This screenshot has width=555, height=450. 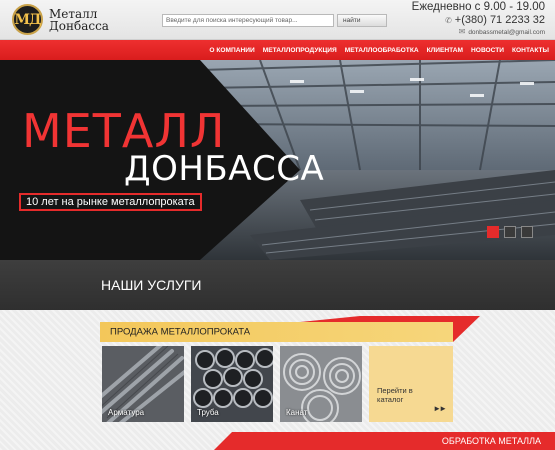 What do you see at coordinates (143, 384) in the screenshot?
I see `product-card-rebar: Арматура` at bounding box center [143, 384].